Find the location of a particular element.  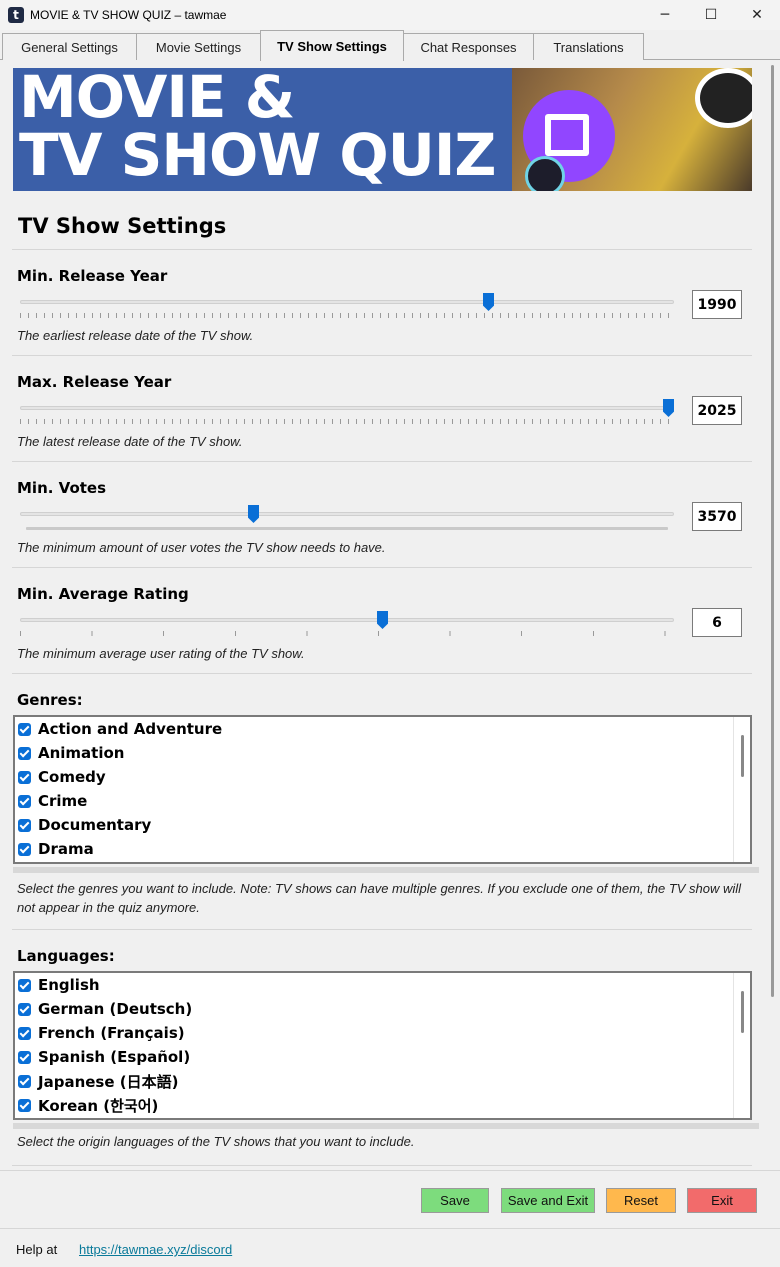

exit-button: Exit is located at coordinates (722, 1200).